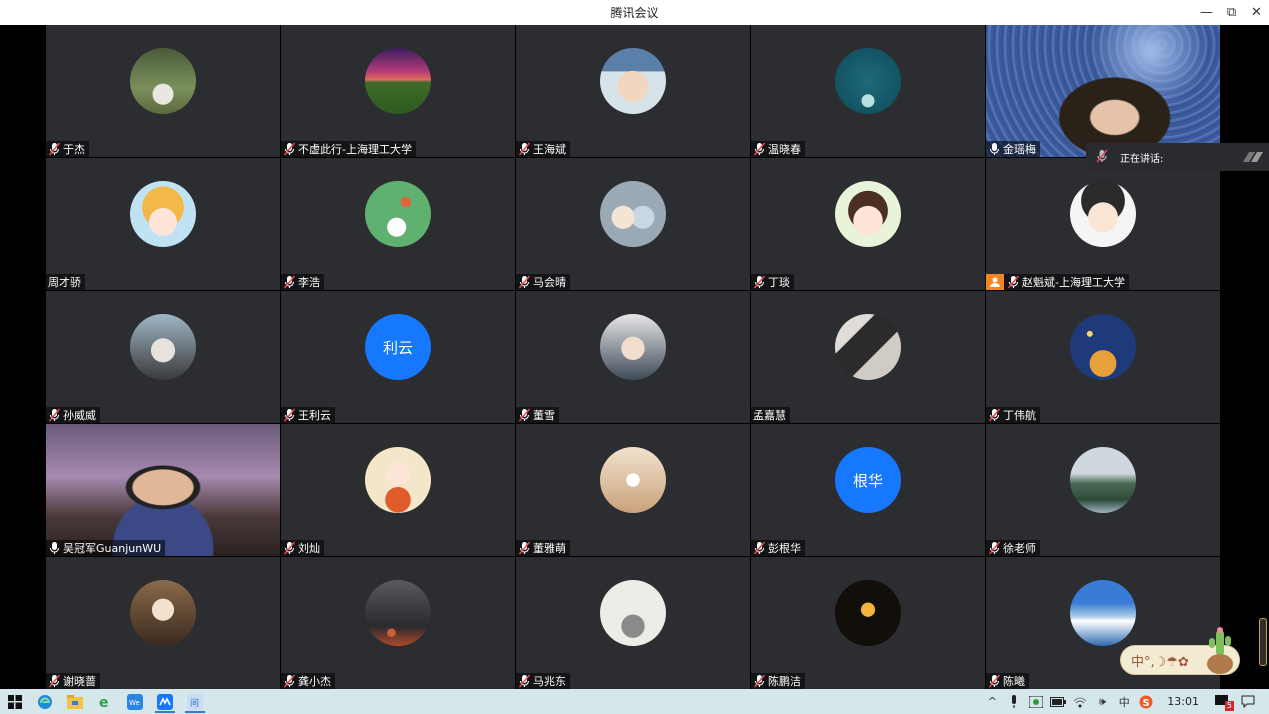 This screenshot has width=1269, height=714. What do you see at coordinates (544, 415) in the screenshot?
I see `participant-name: 董雪` at bounding box center [544, 415].